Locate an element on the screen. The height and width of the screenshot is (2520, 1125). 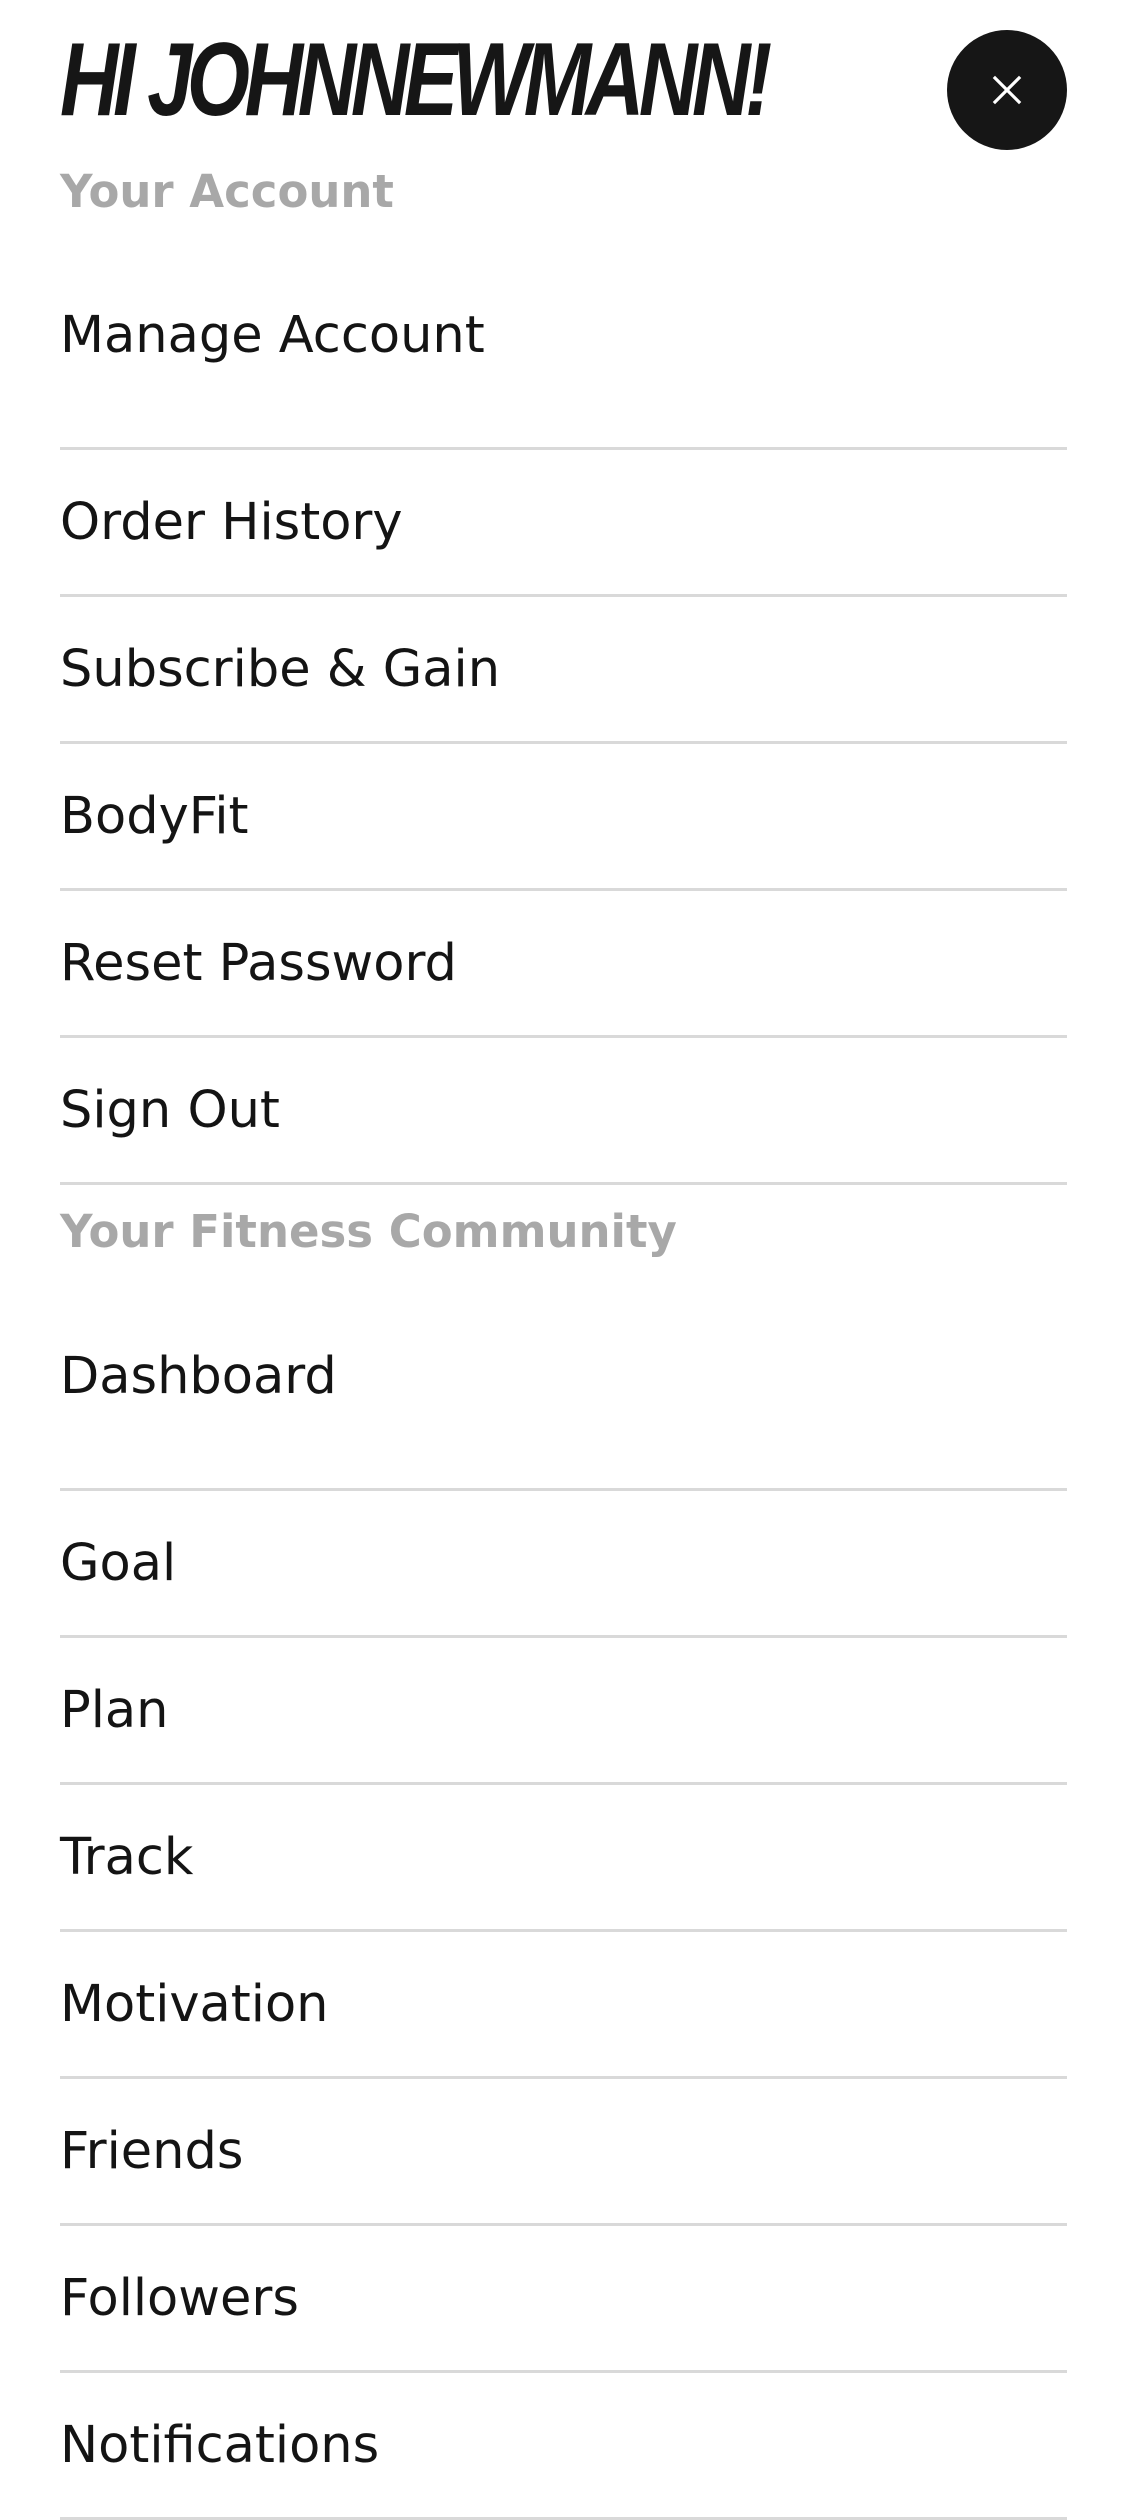
menu-item-label: Dashboard is located at coordinates (198, 1376).